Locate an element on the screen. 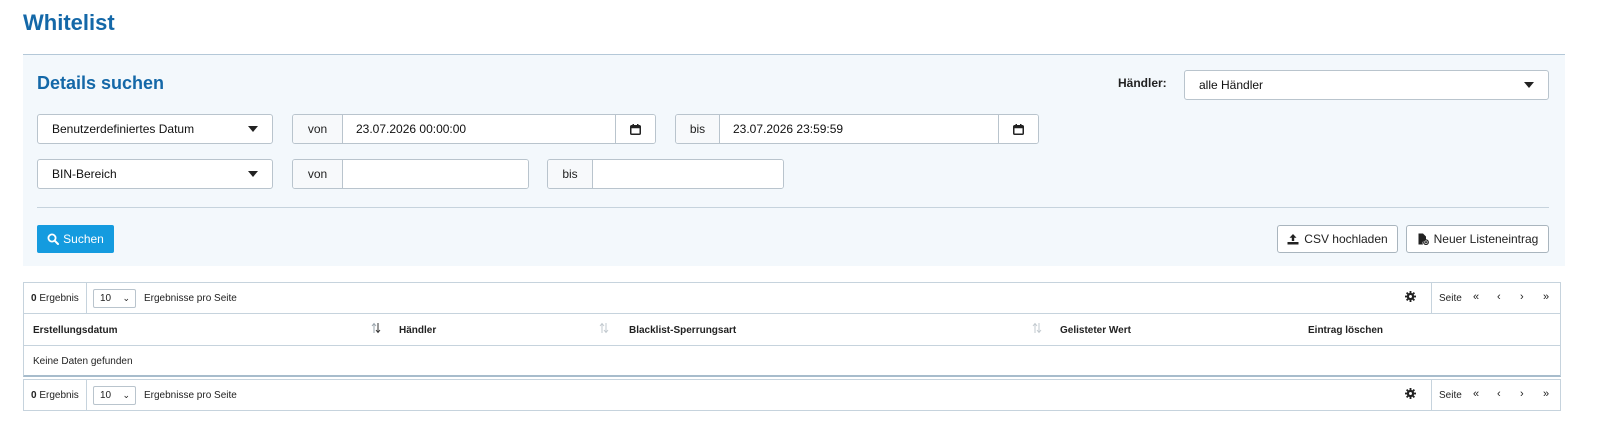 Image resolution: width=1598 pixels, height=425 pixels. range-from-label: von is located at coordinates (318, 174).